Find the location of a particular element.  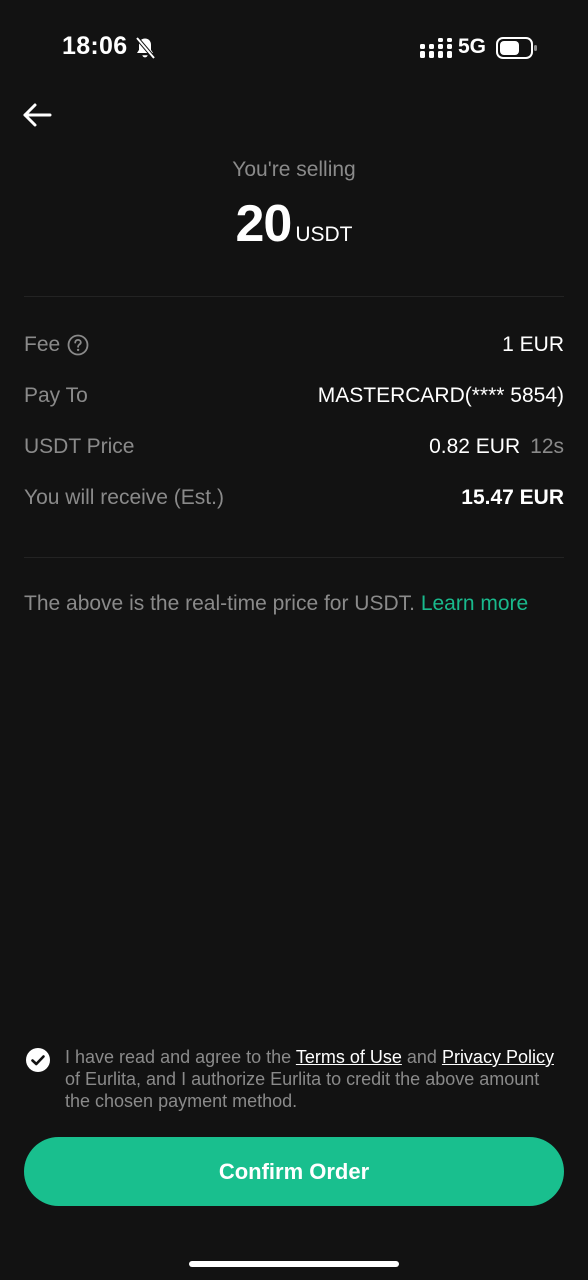

learn-more-link: Learn more is located at coordinates (474, 603).